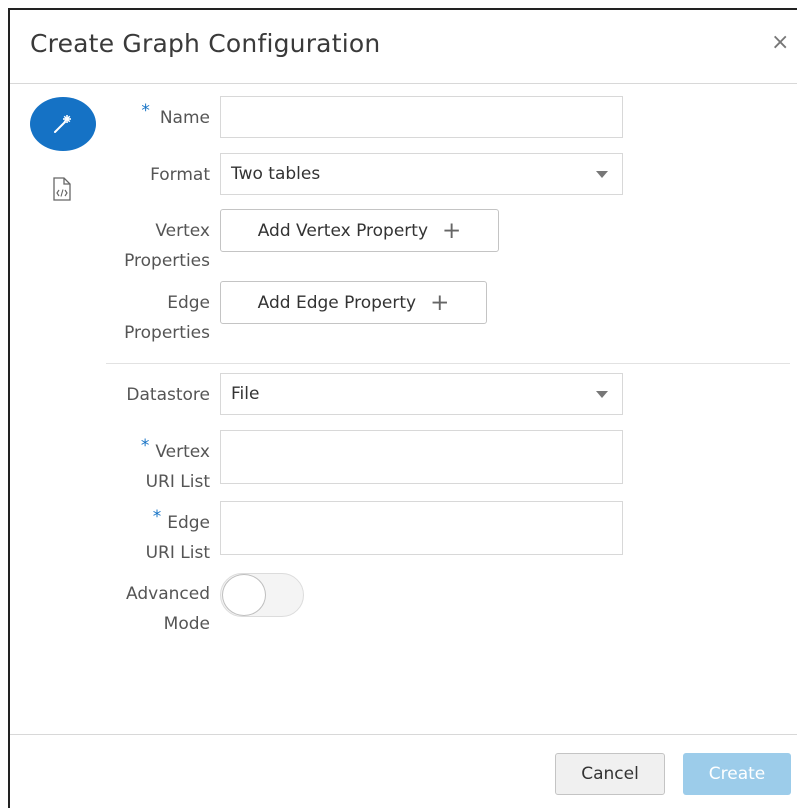  I want to click on advanced-mode-toggle, so click(262, 595).